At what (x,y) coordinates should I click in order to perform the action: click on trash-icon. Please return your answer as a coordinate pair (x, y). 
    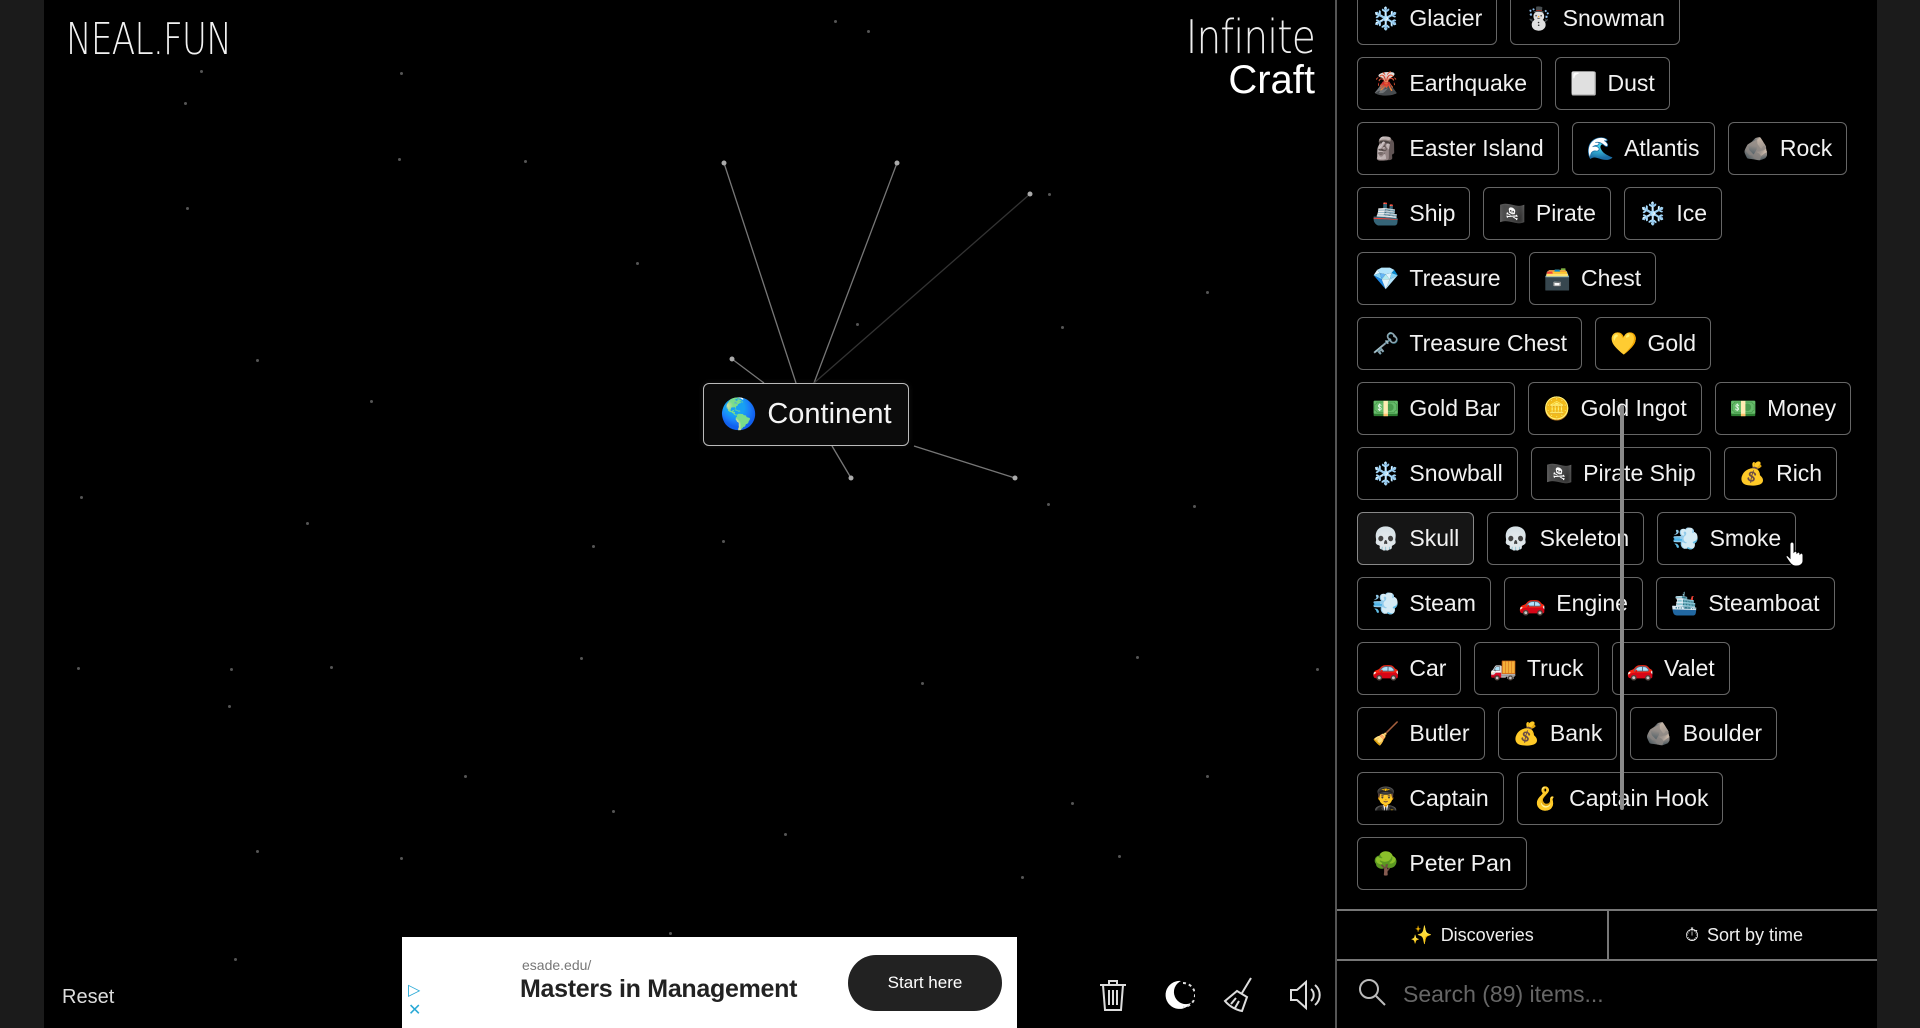
    Looking at the image, I should click on (1113, 995).